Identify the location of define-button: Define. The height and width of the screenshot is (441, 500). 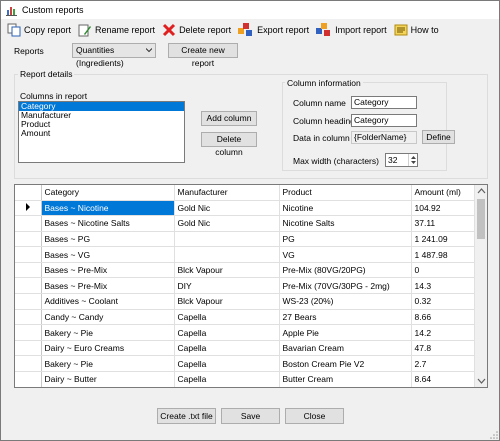
(438, 137).